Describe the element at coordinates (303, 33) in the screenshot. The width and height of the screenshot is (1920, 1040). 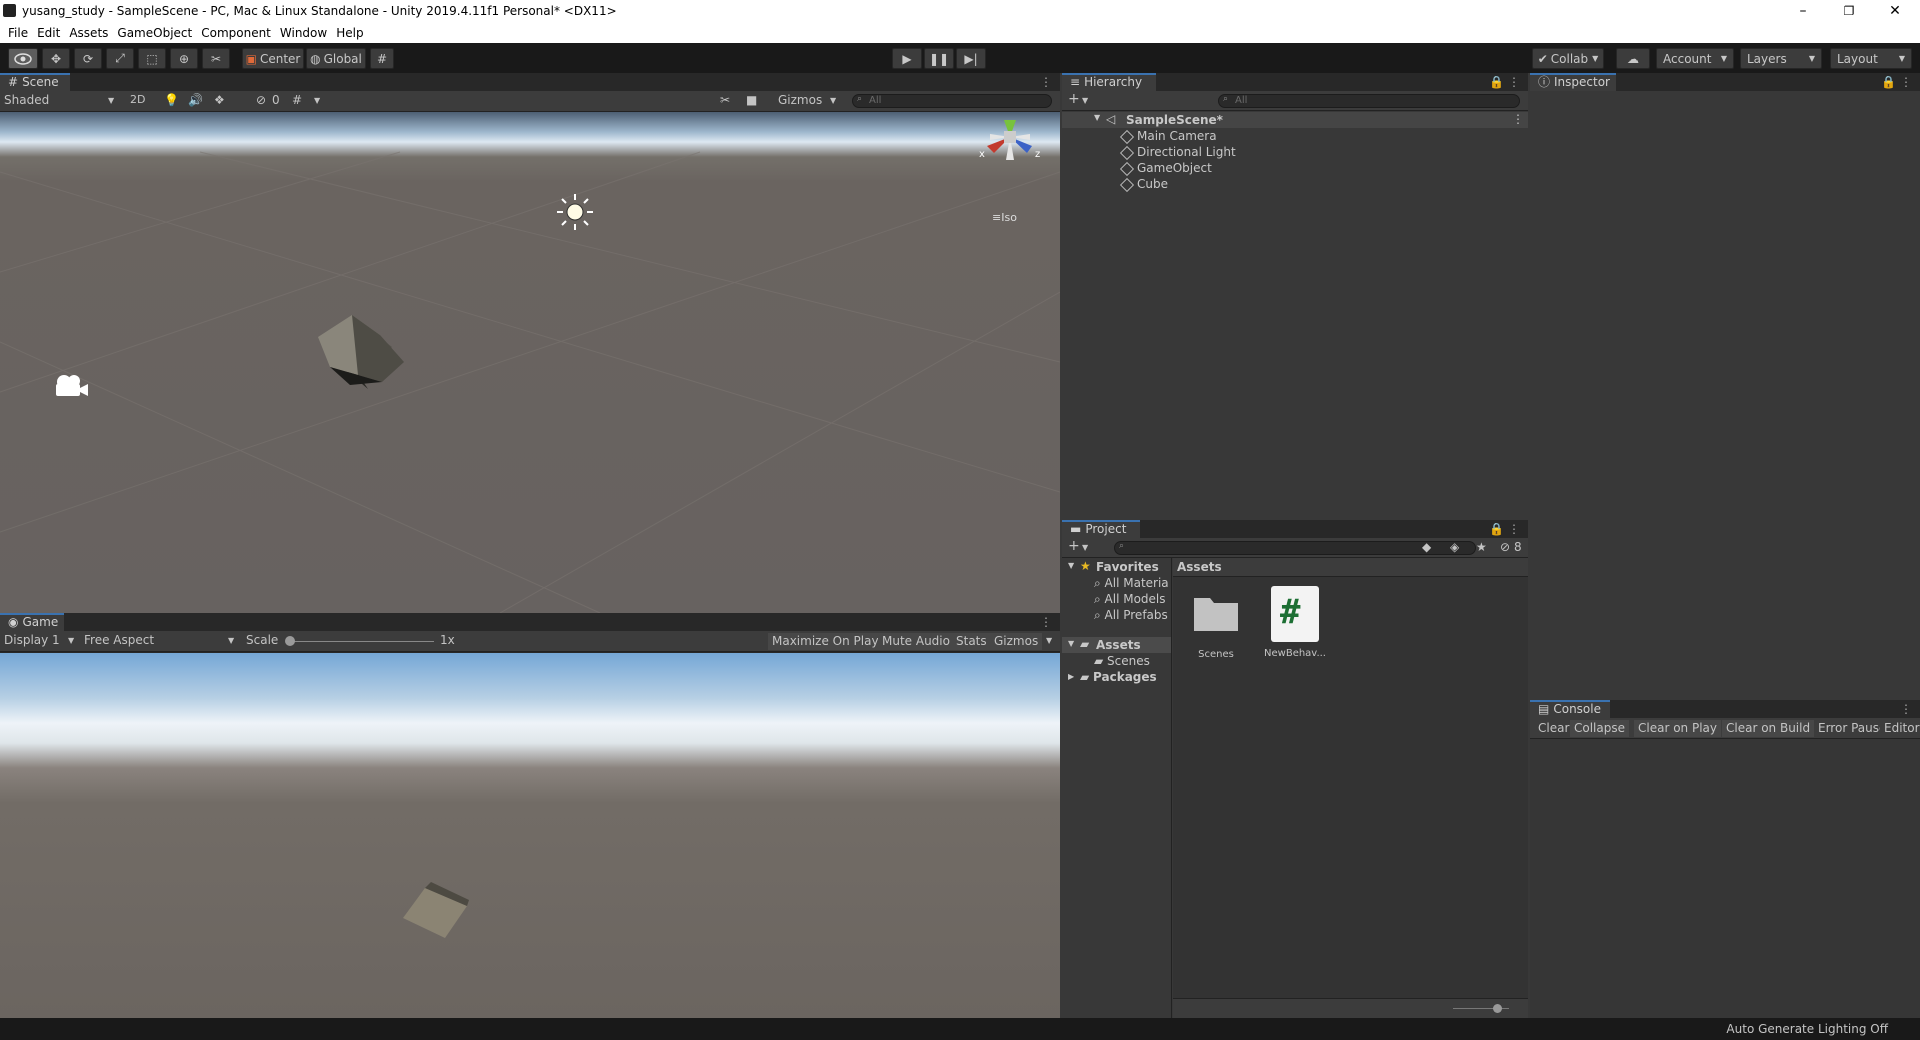
I see `menu-window: Window` at that location.